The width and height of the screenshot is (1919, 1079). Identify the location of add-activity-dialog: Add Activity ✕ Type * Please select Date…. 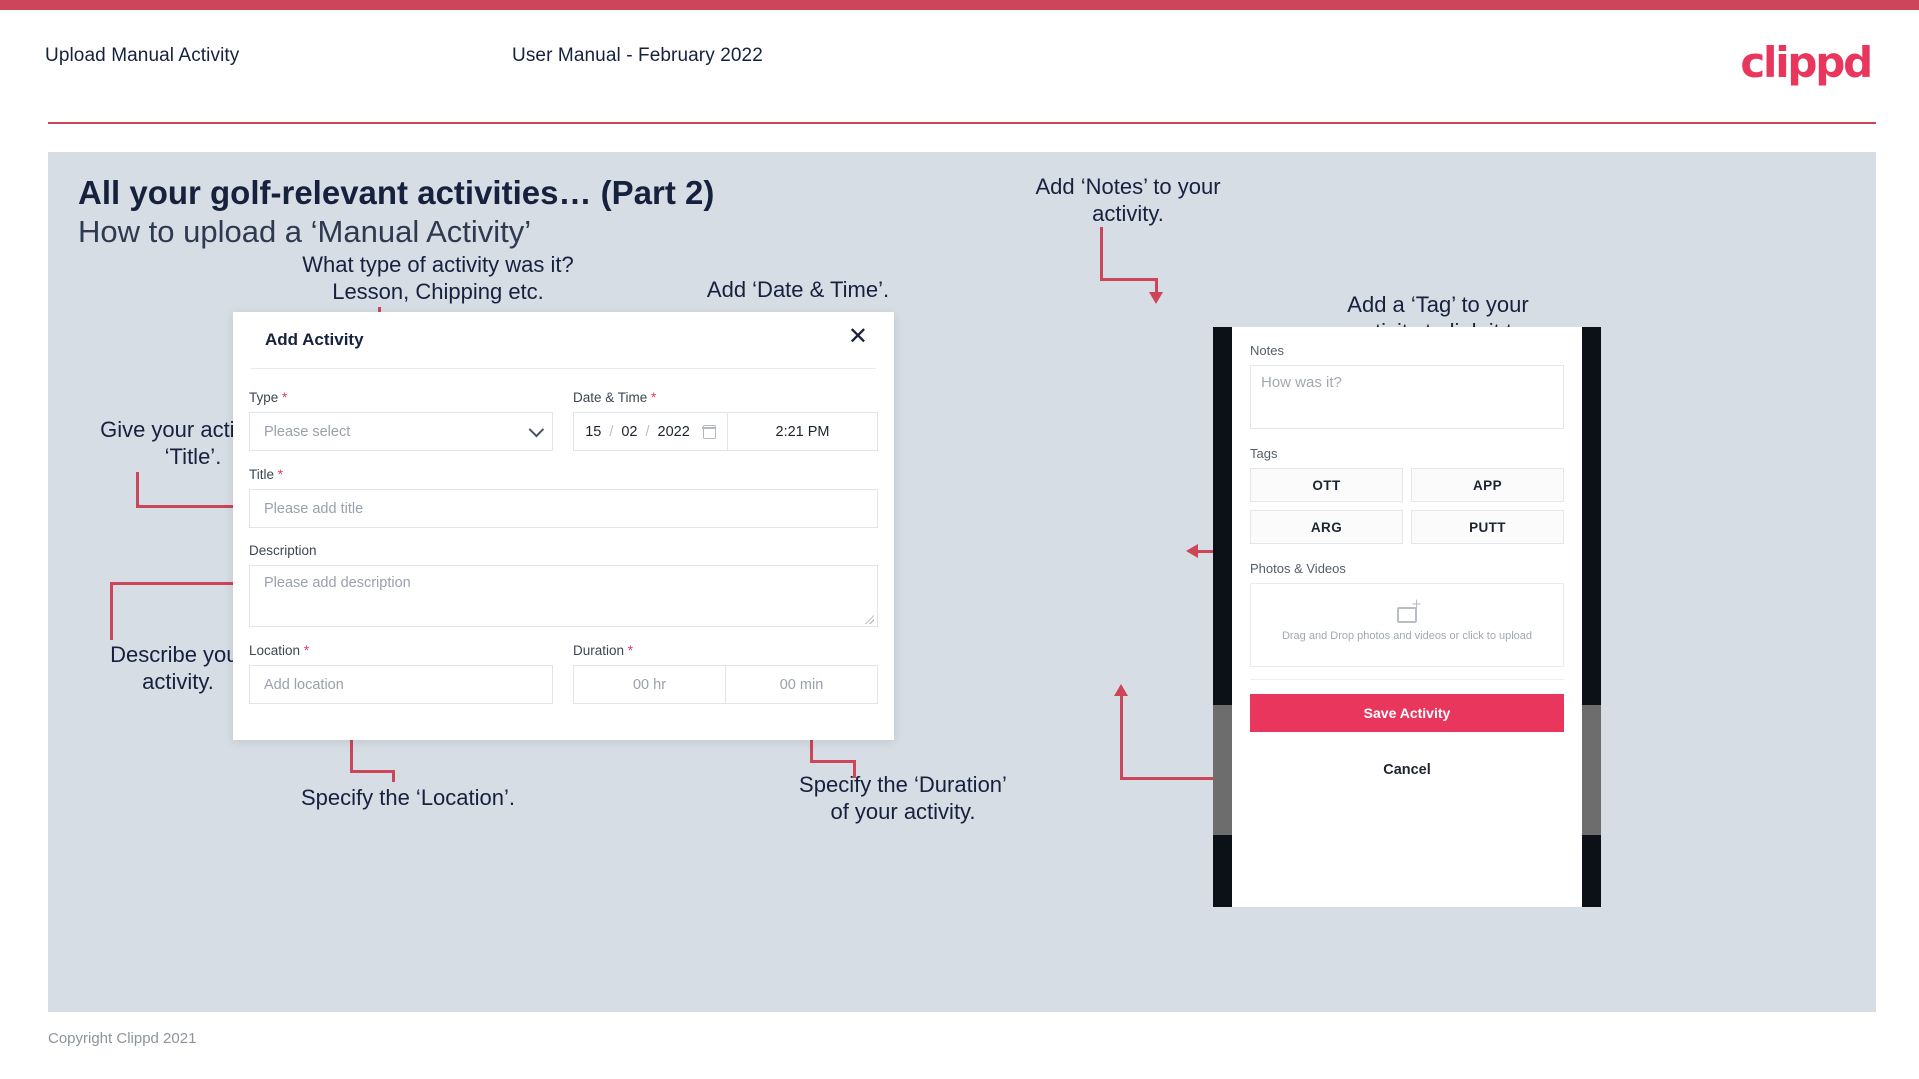
(563, 526).